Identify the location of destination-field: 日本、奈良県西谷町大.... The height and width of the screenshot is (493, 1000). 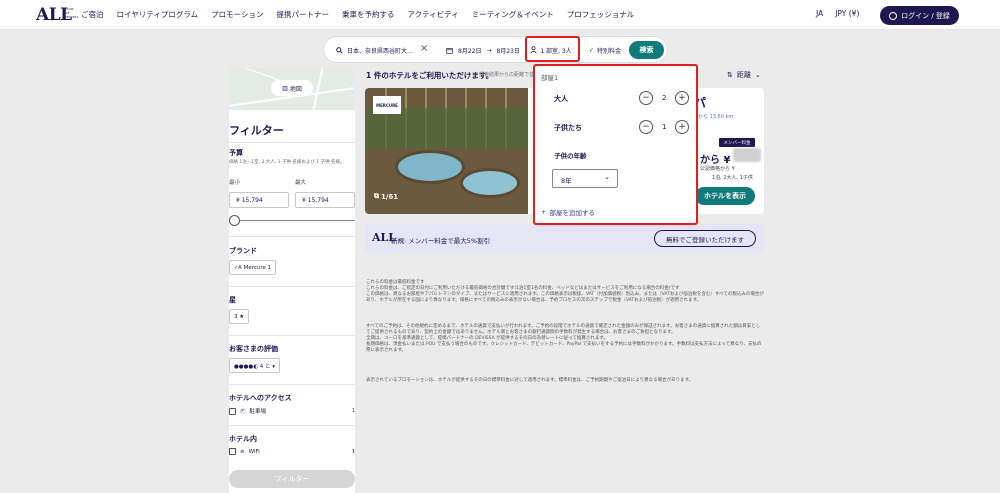
(374, 50).